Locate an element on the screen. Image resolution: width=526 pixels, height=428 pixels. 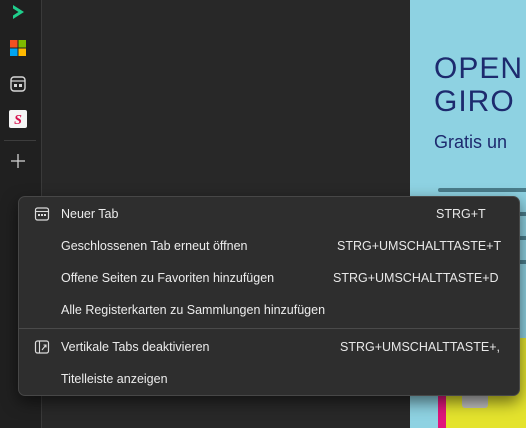
menu-divider is located at coordinates (269, 328).